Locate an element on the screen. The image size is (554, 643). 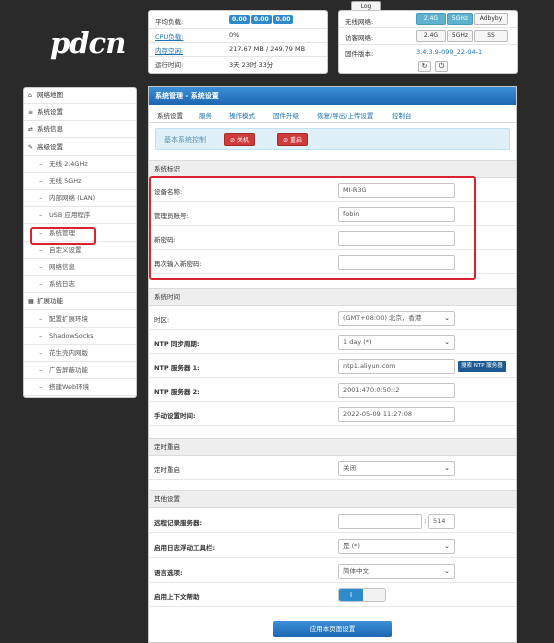
load-label: 平均负载: is located at coordinates (169, 22).